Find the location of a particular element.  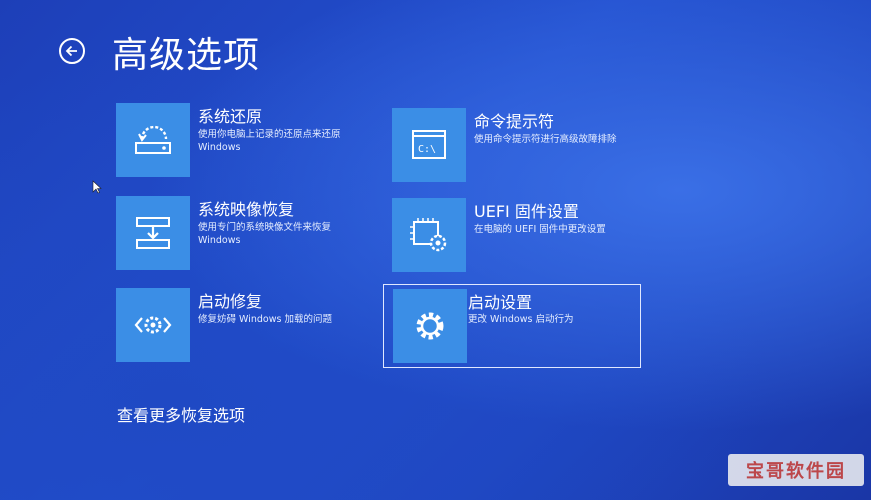

tile-description: 使用命令提示符进行高级故障排除 is located at coordinates (545, 139).